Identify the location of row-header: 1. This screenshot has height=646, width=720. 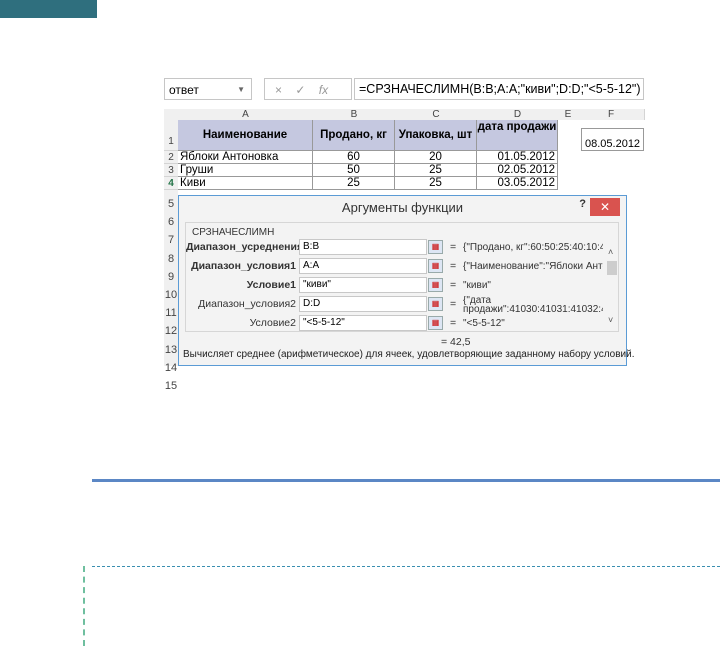
(171, 135).